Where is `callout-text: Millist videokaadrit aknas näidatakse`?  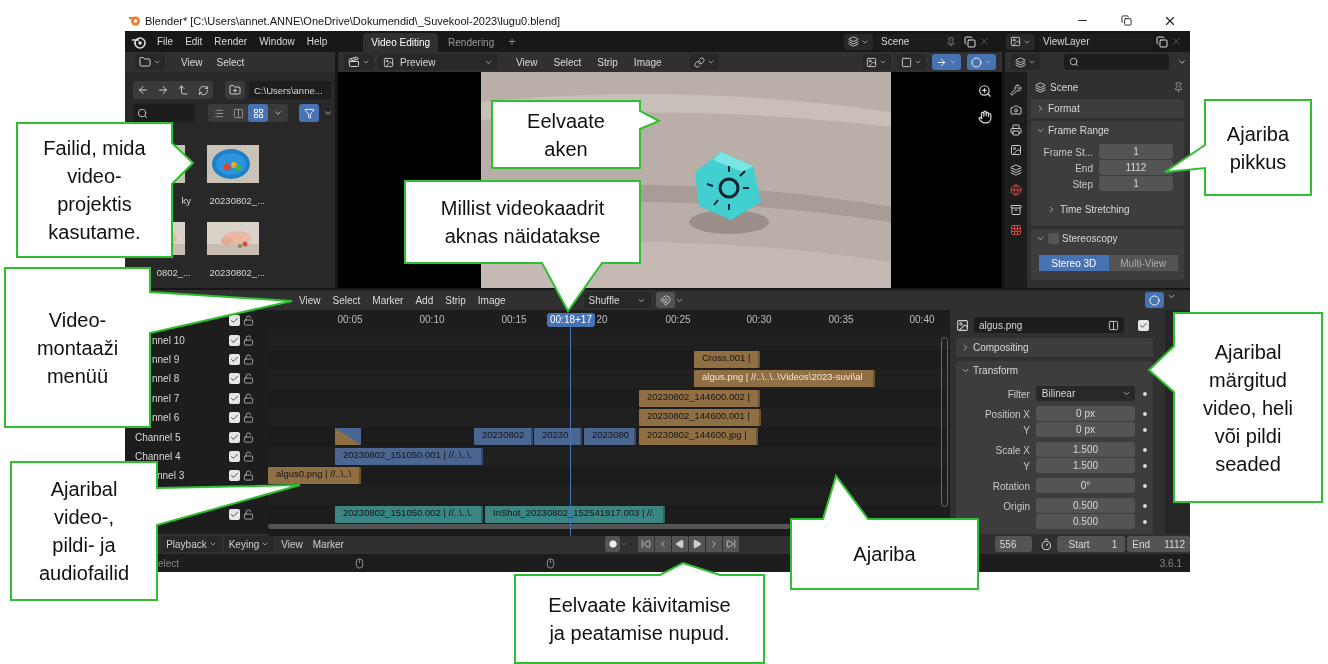 callout-text: Millist videokaadrit aknas näidatakse is located at coordinates (522, 222).